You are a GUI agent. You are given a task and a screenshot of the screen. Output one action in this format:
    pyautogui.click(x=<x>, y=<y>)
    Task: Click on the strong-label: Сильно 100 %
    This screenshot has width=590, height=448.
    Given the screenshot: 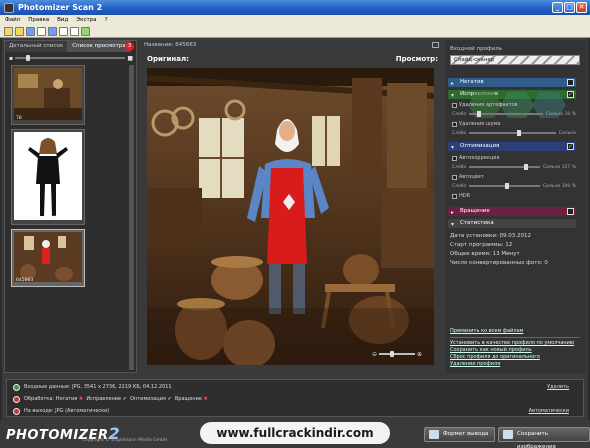 What is the action you would take?
    pyautogui.click(x=559, y=186)
    